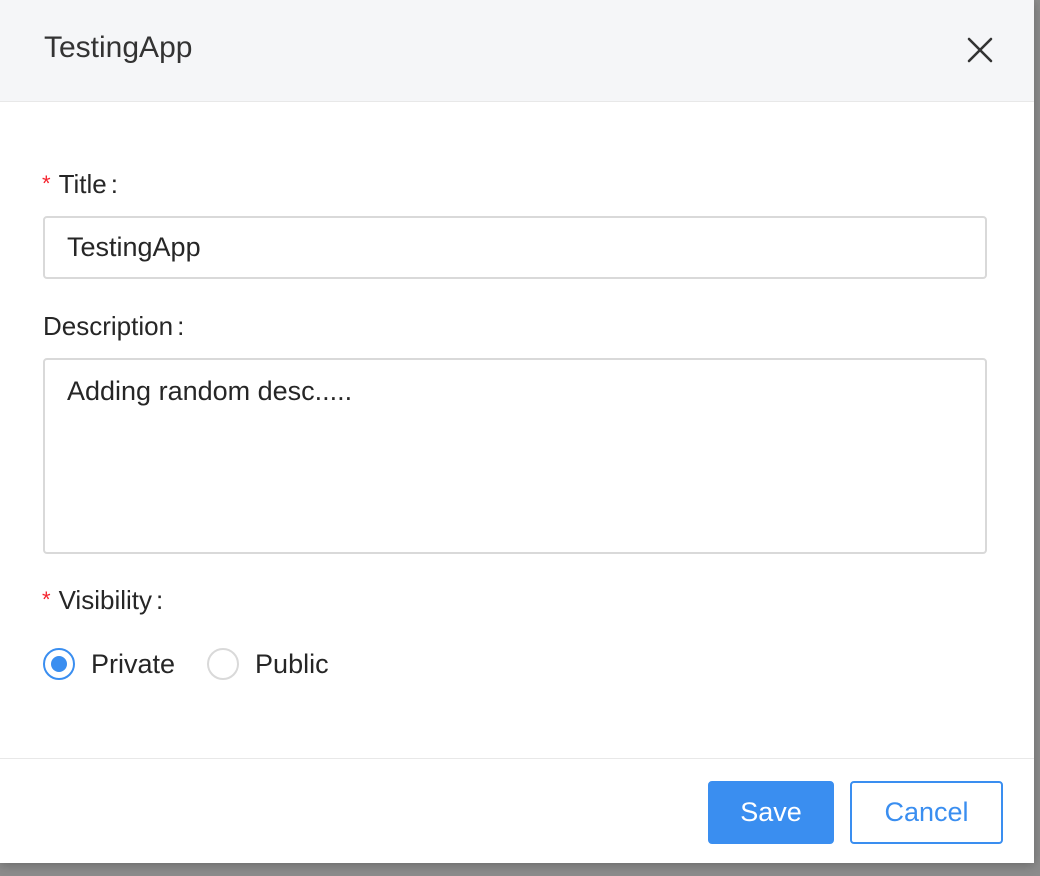 The image size is (1040, 876). I want to click on description-label-text: Description, so click(108, 326).